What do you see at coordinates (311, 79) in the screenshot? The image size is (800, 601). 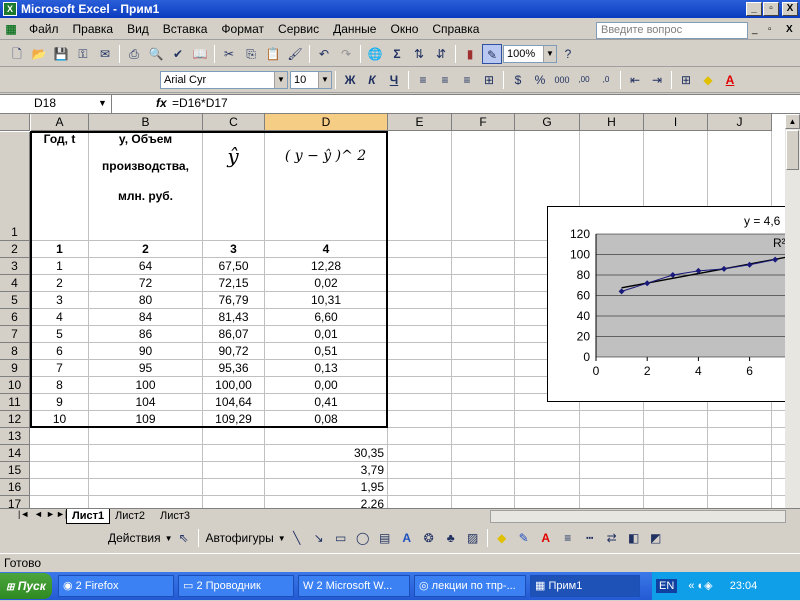 I see `font-size-select: 10 ▼` at bounding box center [311, 79].